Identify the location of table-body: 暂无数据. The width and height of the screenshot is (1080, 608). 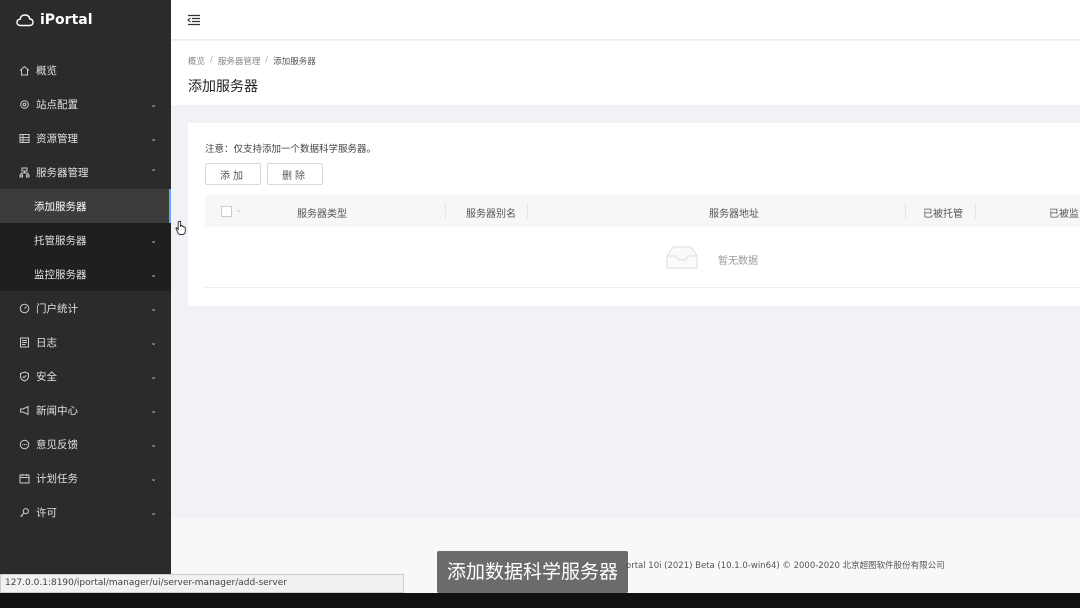
(642, 257).